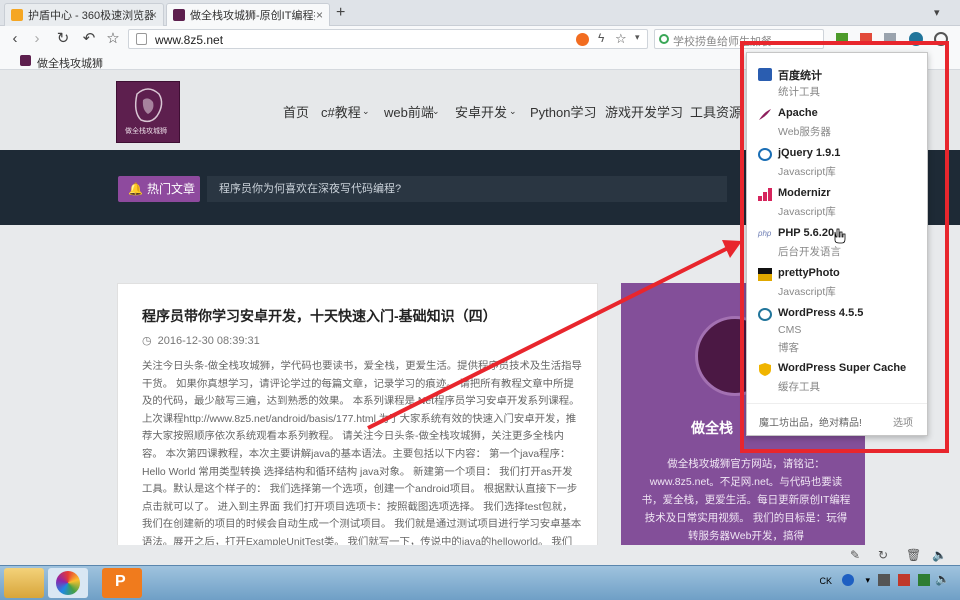 The image size is (960, 600). I want to click on browser-status-bar: ✎ ↻ 🗑 🔈, so click(480, 555).